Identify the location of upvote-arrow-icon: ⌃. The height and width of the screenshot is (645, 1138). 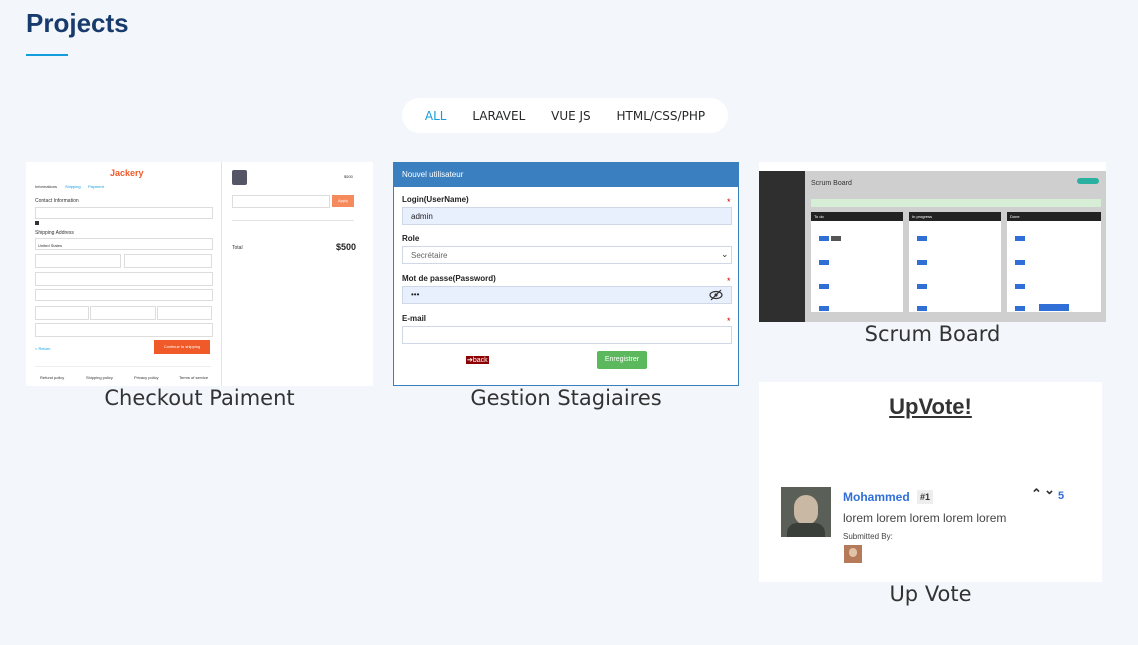
(1036, 494).